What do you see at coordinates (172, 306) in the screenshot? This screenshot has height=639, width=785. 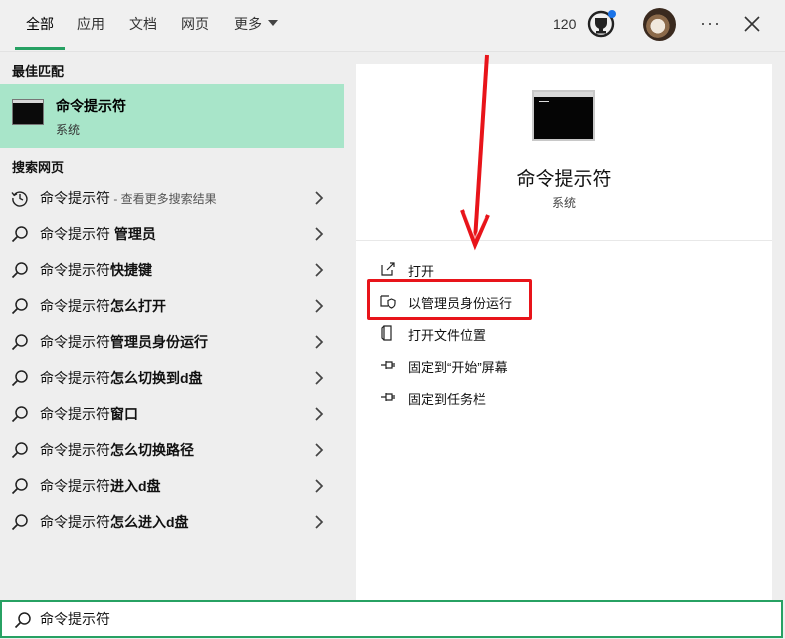 I see `web-result-row: 命令提示符怎么打开` at bounding box center [172, 306].